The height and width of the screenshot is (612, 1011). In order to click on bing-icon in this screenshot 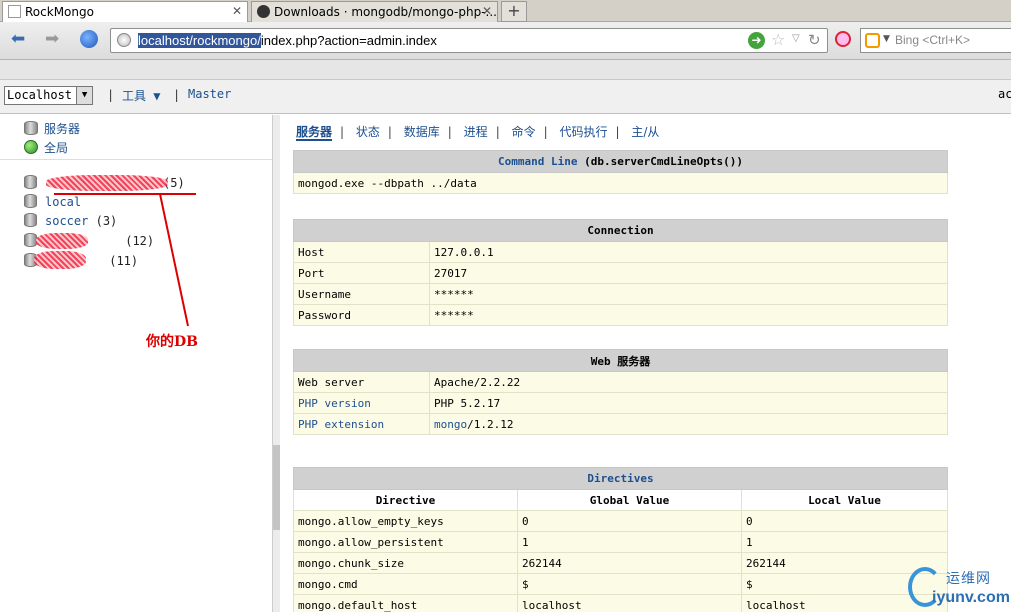, I will do `click(872, 40)`.